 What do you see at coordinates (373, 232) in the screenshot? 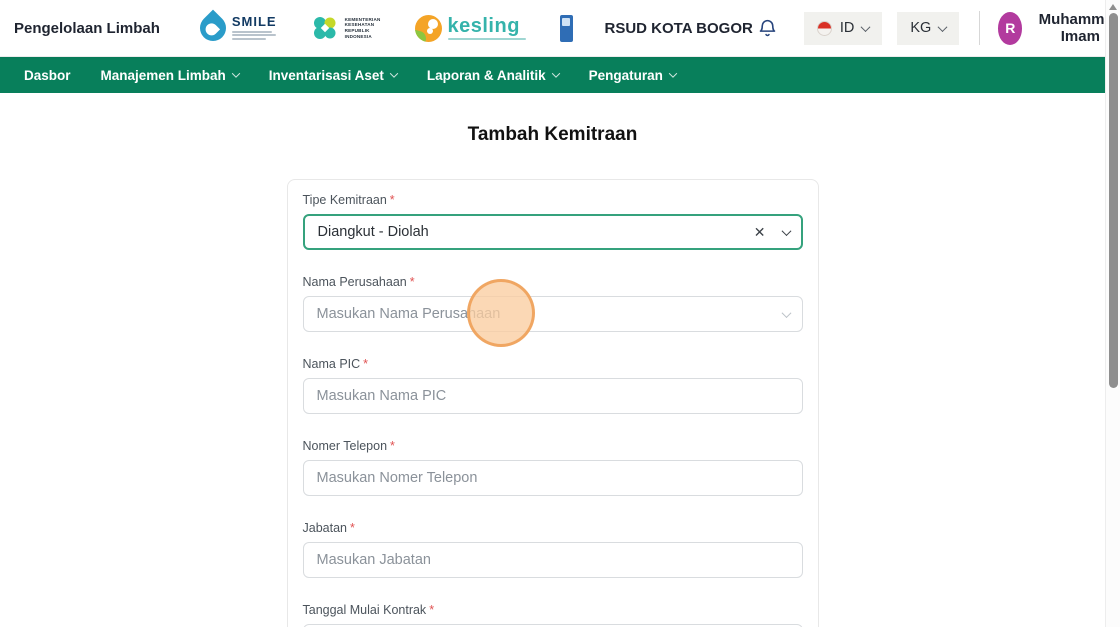
I see `selected-value: Diangkut - Diolah` at bounding box center [373, 232].